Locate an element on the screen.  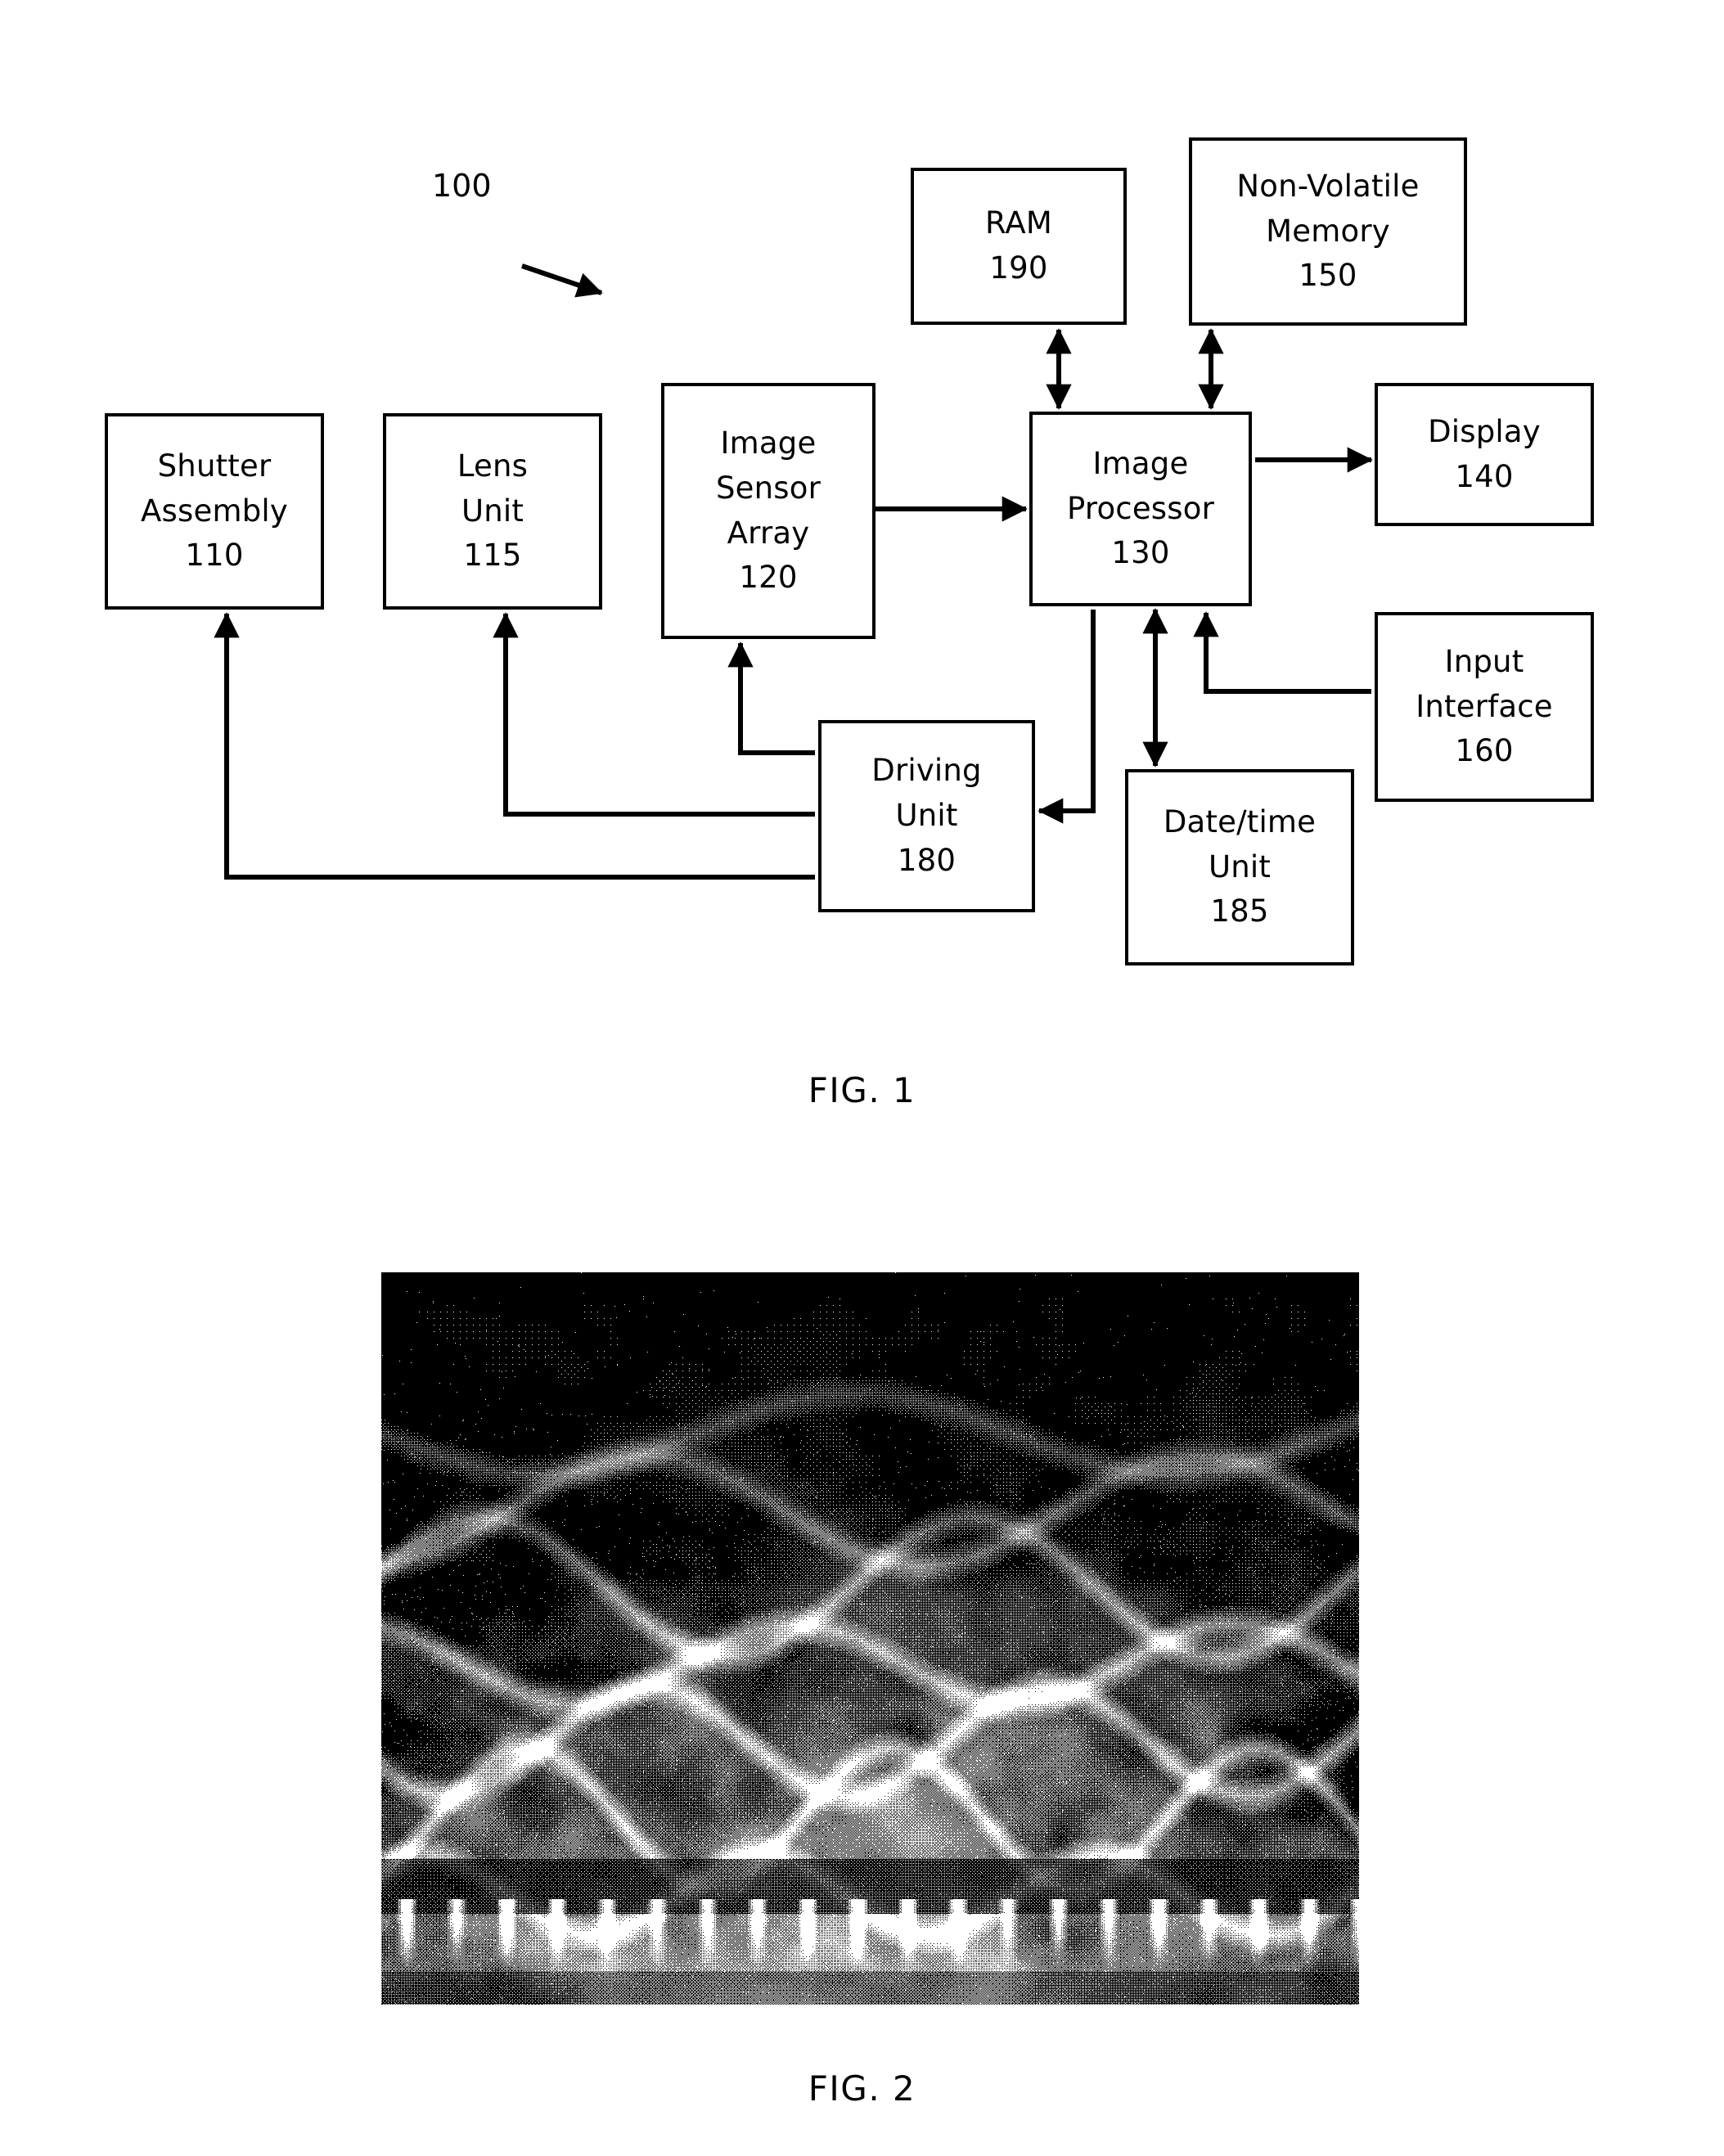
block-ref-number: 180 is located at coordinates (927, 860).